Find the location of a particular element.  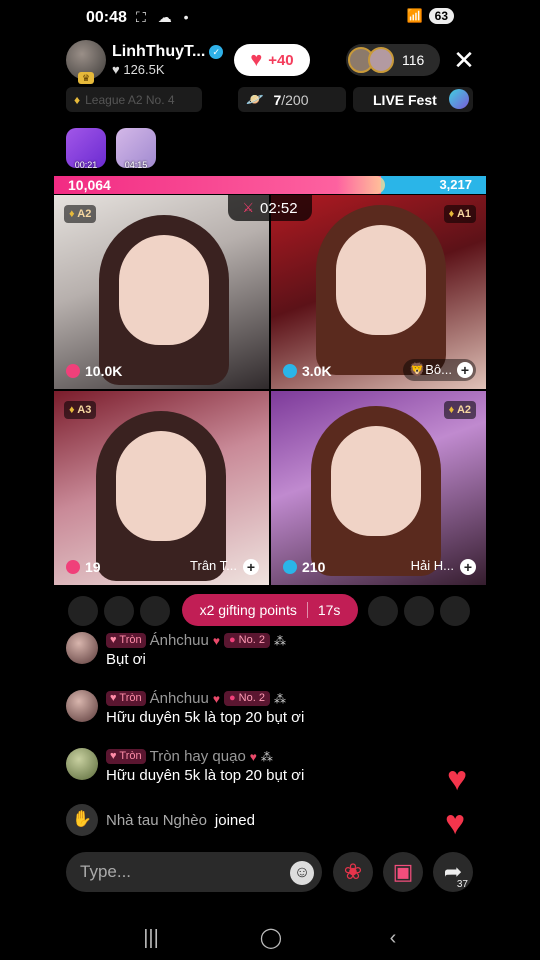

guest-tile: A2 210 Hải H... + is located at coordinates (378, 488).